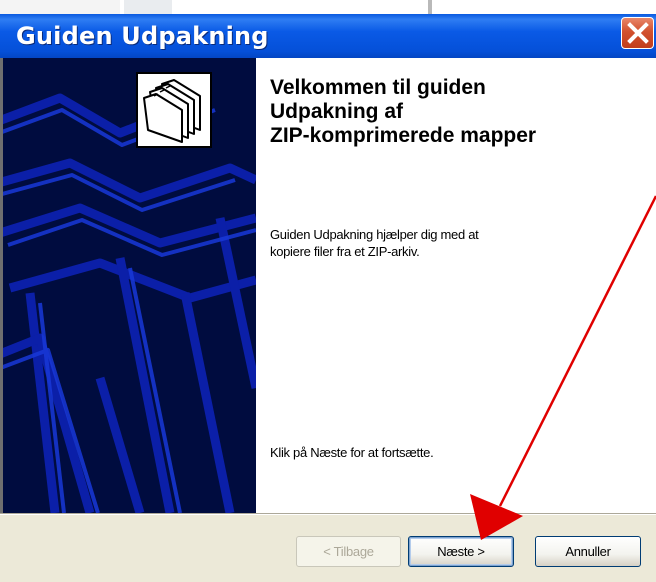 The image size is (656, 582). What do you see at coordinates (174, 110) in the screenshot?
I see `compressed-folders-icon` at bounding box center [174, 110].